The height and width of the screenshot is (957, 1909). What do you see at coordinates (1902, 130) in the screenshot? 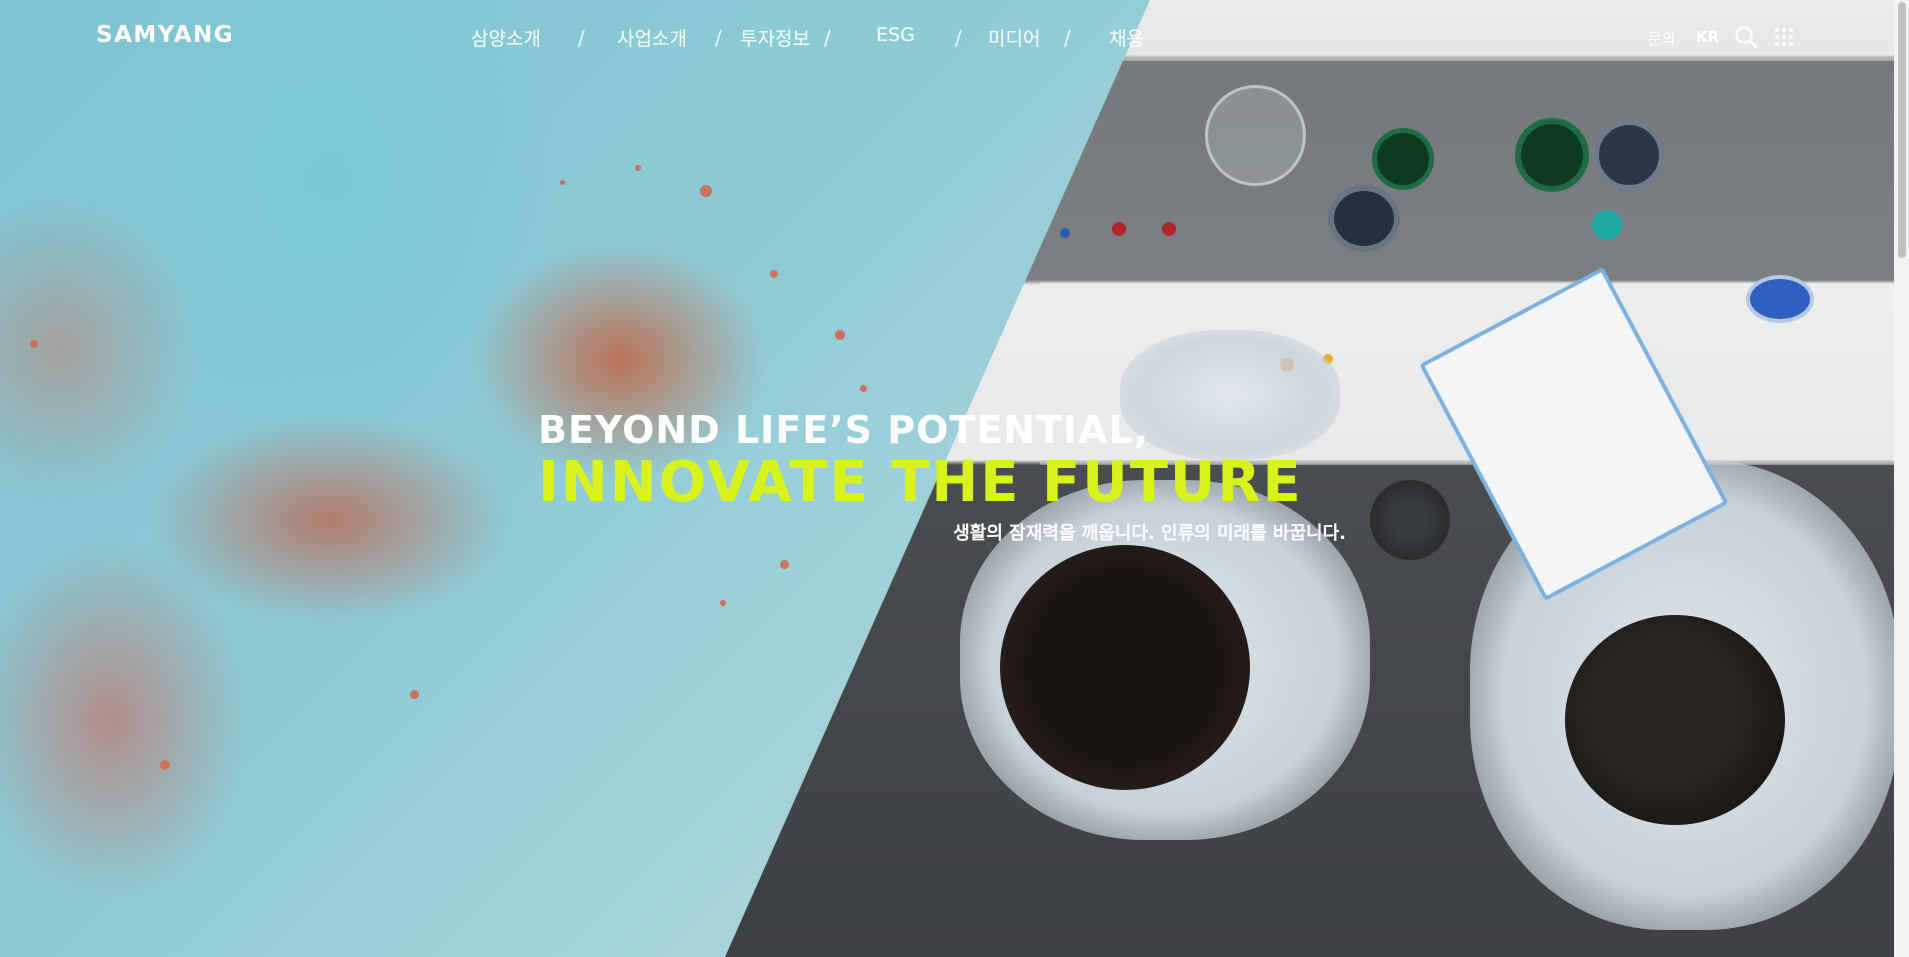
I see `scrollbar-thumb` at bounding box center [1902, 130].